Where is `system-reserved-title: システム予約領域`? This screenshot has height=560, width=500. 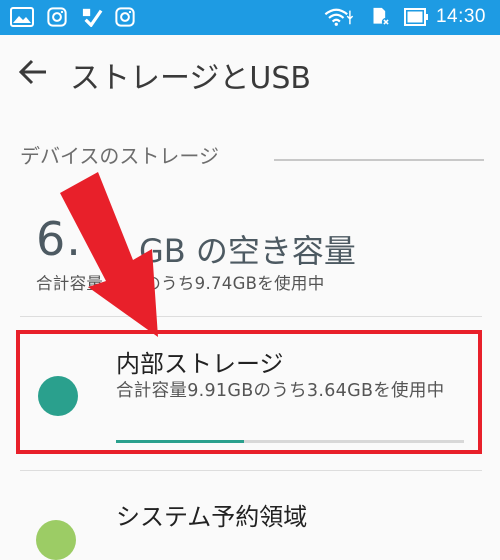 system-reserved-title: システム予約領域 is located at coordinates (212, 517).